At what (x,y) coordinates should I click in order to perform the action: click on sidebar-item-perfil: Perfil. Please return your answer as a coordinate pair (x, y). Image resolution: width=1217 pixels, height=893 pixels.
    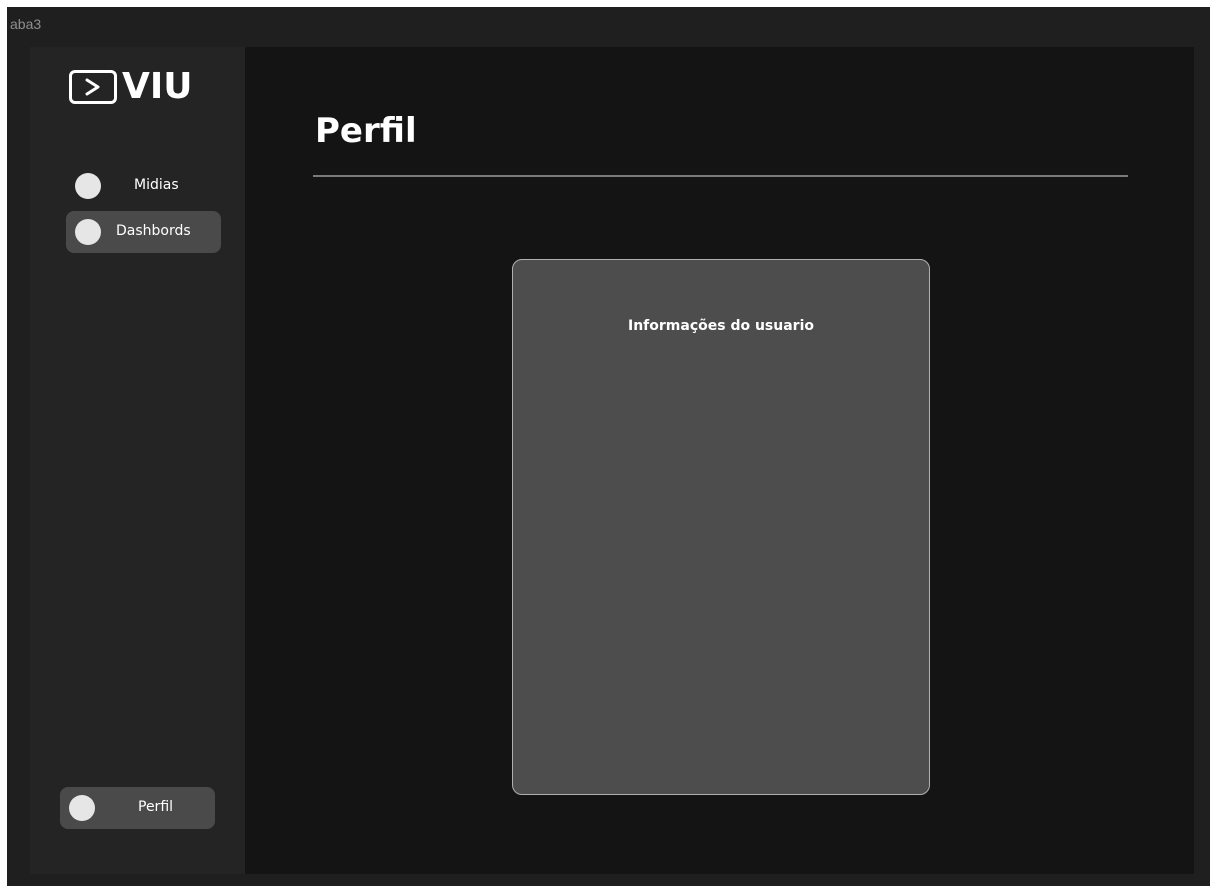
    Looking at the image, I should click on (137, 808).